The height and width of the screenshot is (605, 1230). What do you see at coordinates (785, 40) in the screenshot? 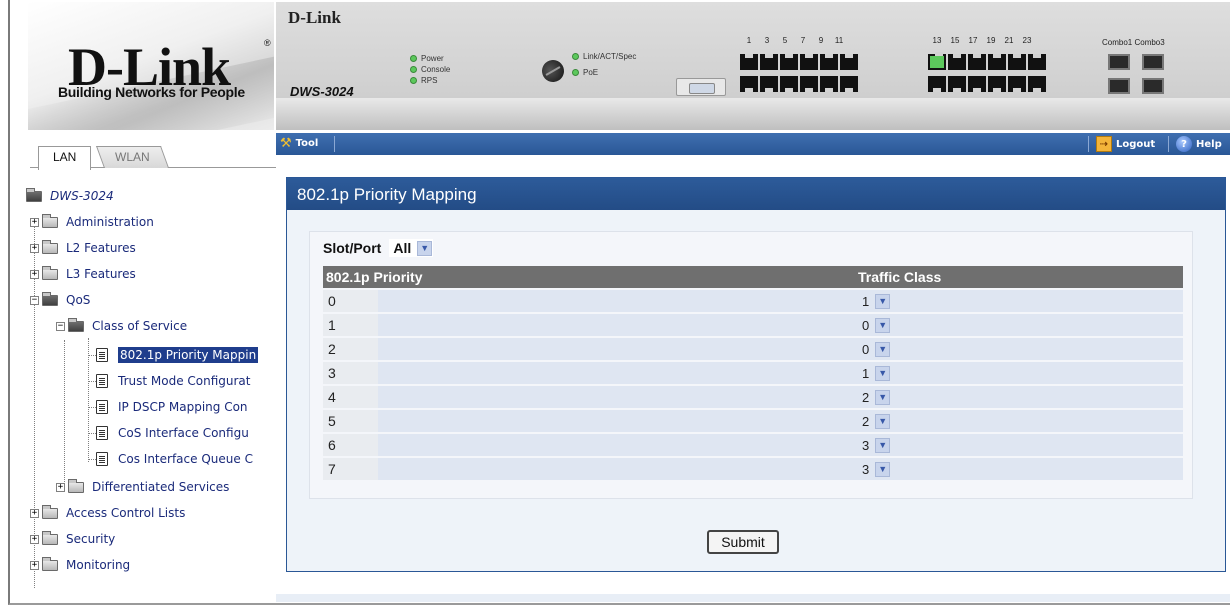
I see `port-number: 5` at bounding box center [785, 40].